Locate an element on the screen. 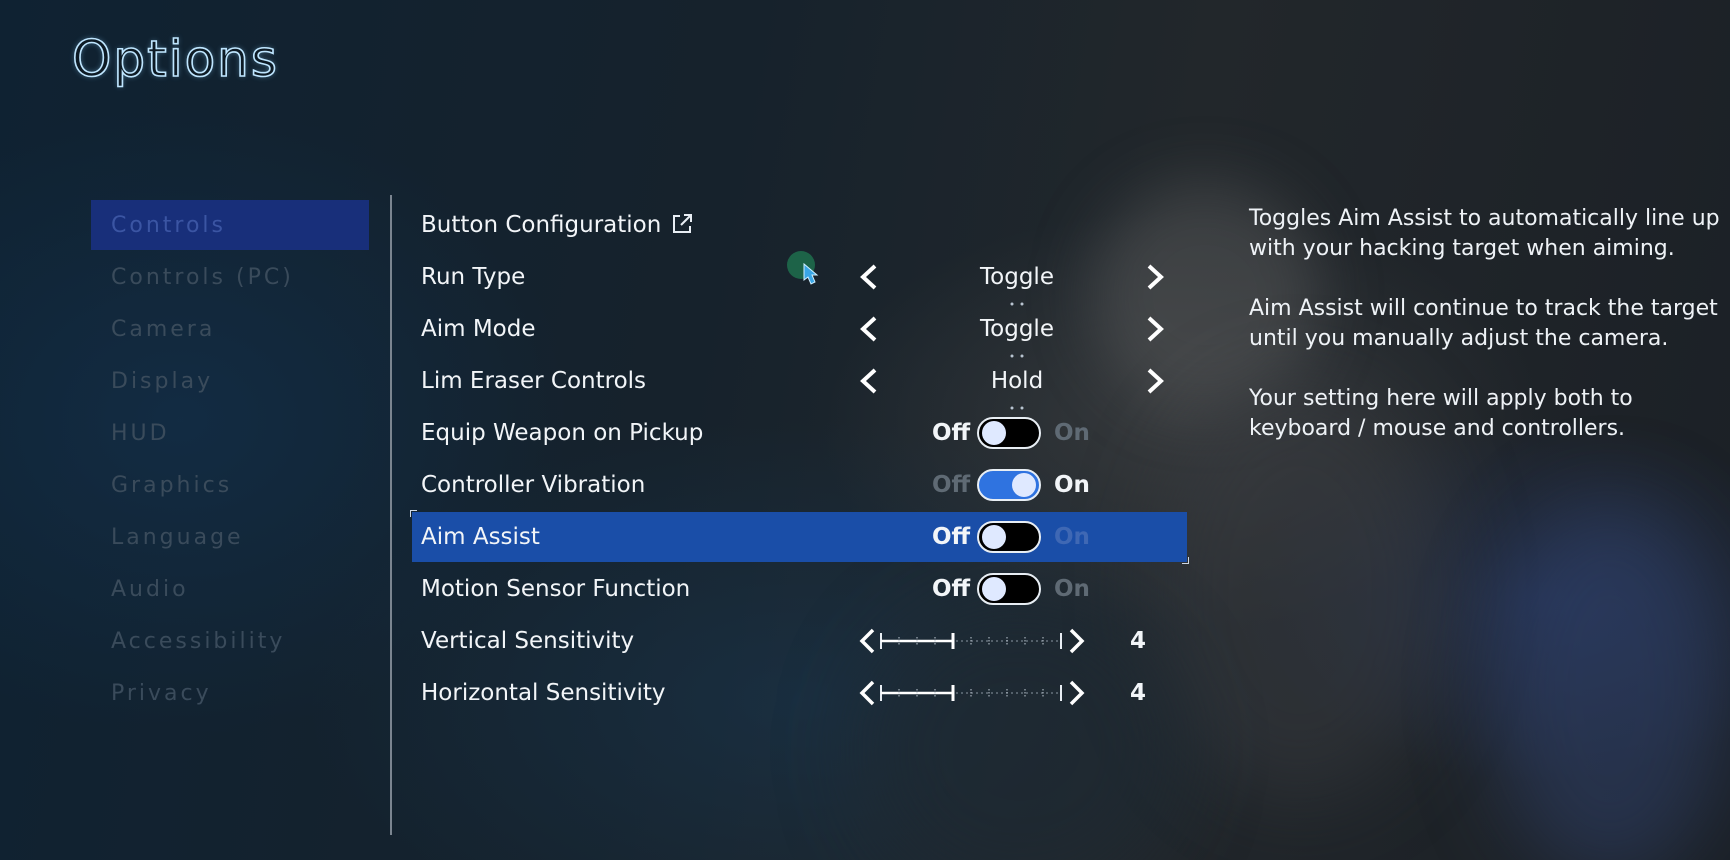 This screenshot has width=1730, height=860. option-label: Vertical Sensitivity is located at coordinates (528, 641).